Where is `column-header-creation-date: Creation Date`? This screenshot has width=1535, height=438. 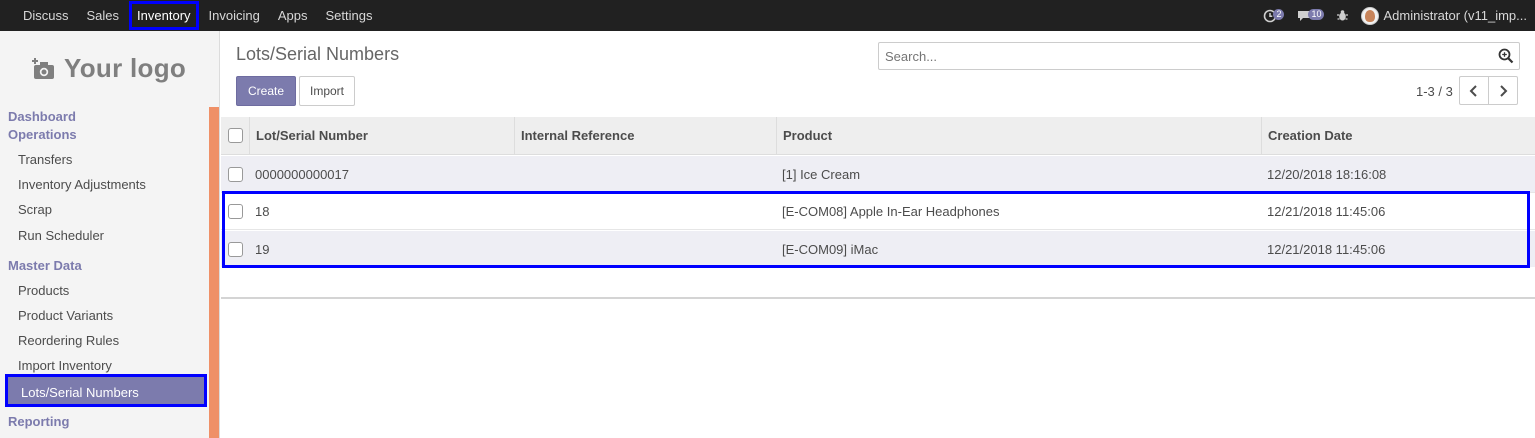 column-header-creation-date: Creation Date is located at coordinates (1398, 136).